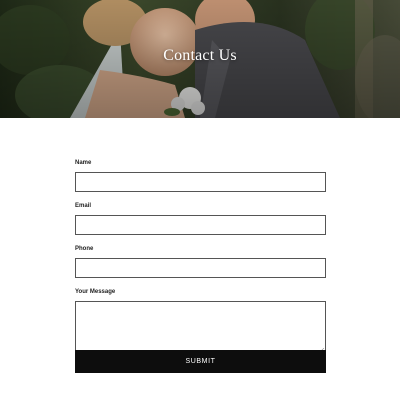  Describe the element at coordinates (83, 206) in the screenshot. I see `email-label: Email` at that location.